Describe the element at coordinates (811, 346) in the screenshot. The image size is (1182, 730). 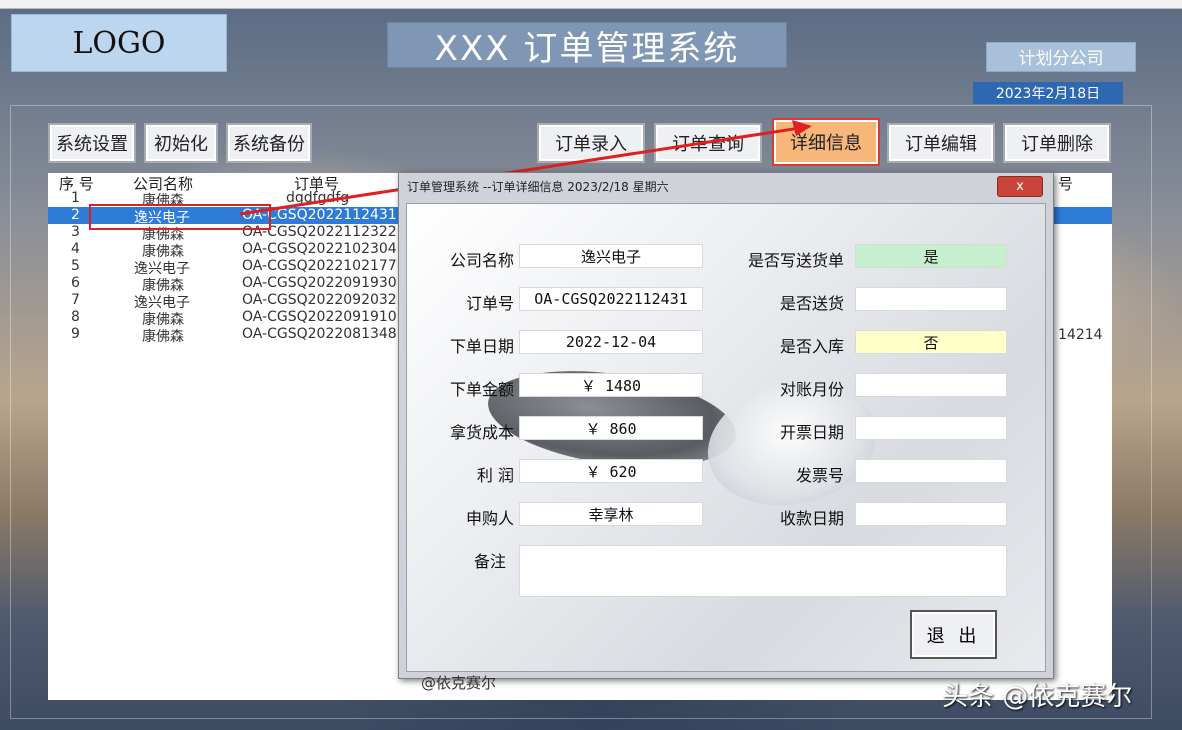
I see `label-stocked: 是否入库` at that location.